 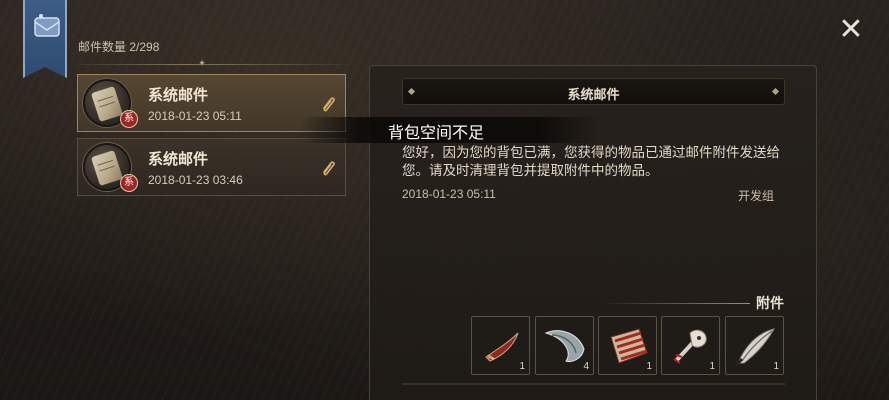 What do you see at coordinates (102, 47) in the screenshot?
I see `mail-count-label: 邮件数量` at bounding box center [102, 47].